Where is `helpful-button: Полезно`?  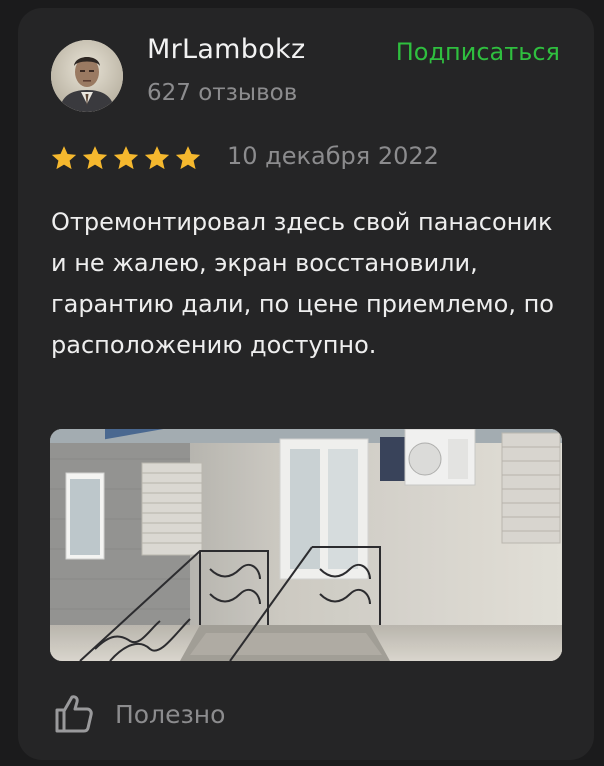 helpful-button: Полезно is located at coordinates (139, 714).